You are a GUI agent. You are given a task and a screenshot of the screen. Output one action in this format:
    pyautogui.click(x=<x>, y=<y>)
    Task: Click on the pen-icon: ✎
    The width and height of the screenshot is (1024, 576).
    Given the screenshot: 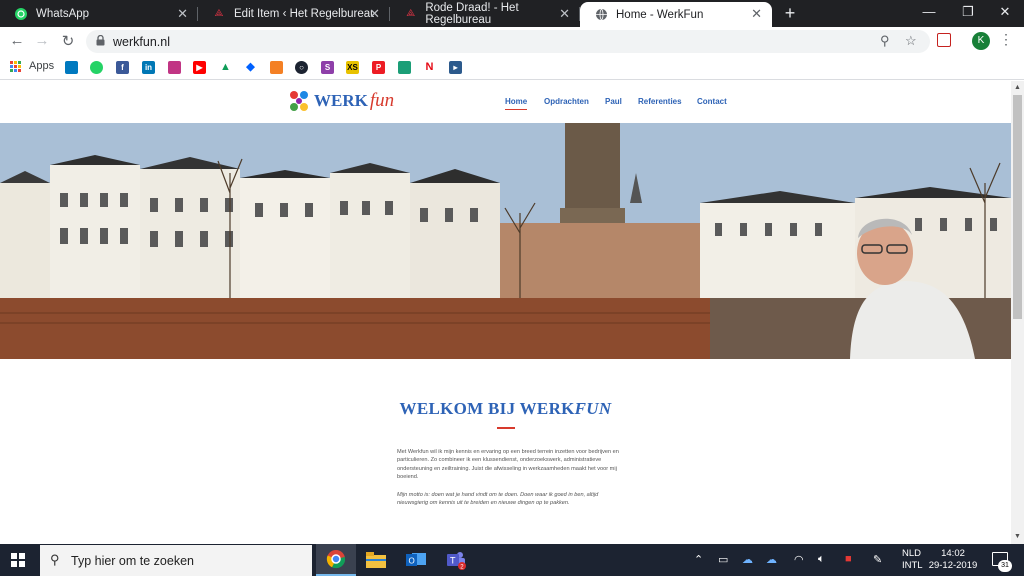 What is the action you would take?
    pyautogui.click(x=877, y=559)
    